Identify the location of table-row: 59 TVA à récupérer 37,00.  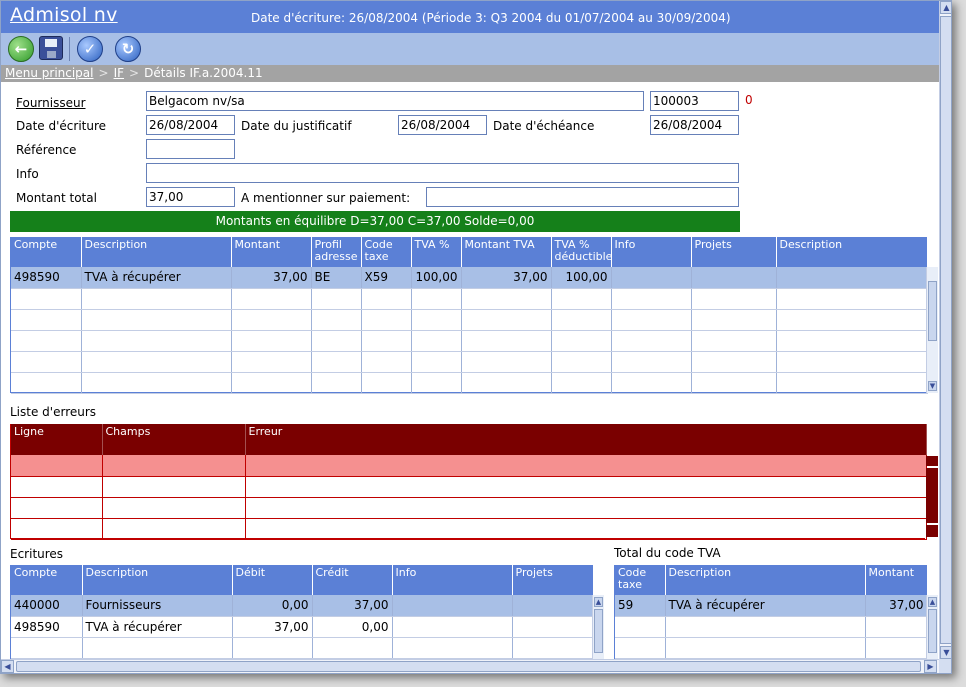
(771, 606).